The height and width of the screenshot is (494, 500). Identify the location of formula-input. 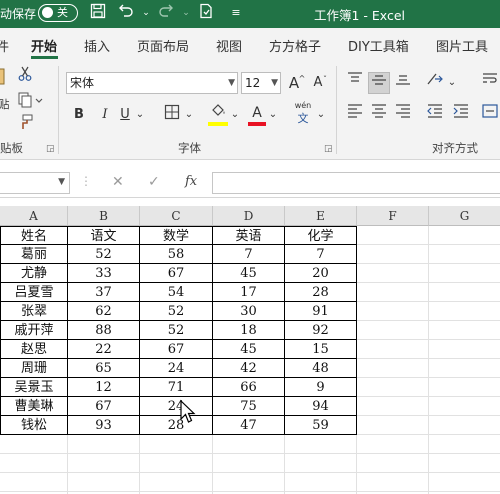
(356, 183).